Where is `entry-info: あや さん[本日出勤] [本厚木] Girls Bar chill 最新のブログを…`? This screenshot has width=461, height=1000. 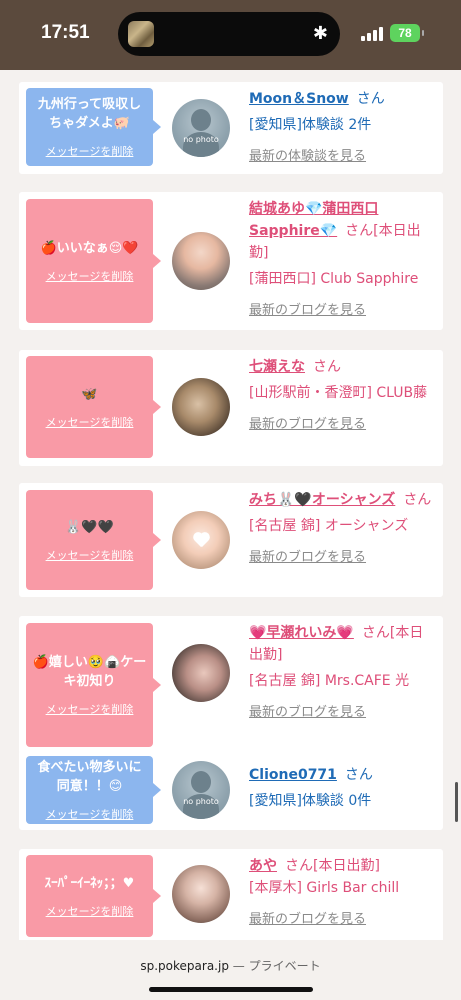
entry-info: あや さん[本日出勤] [本厚木] Girls Bar chill 最新のブログを… is located at coordinates (343, 893).